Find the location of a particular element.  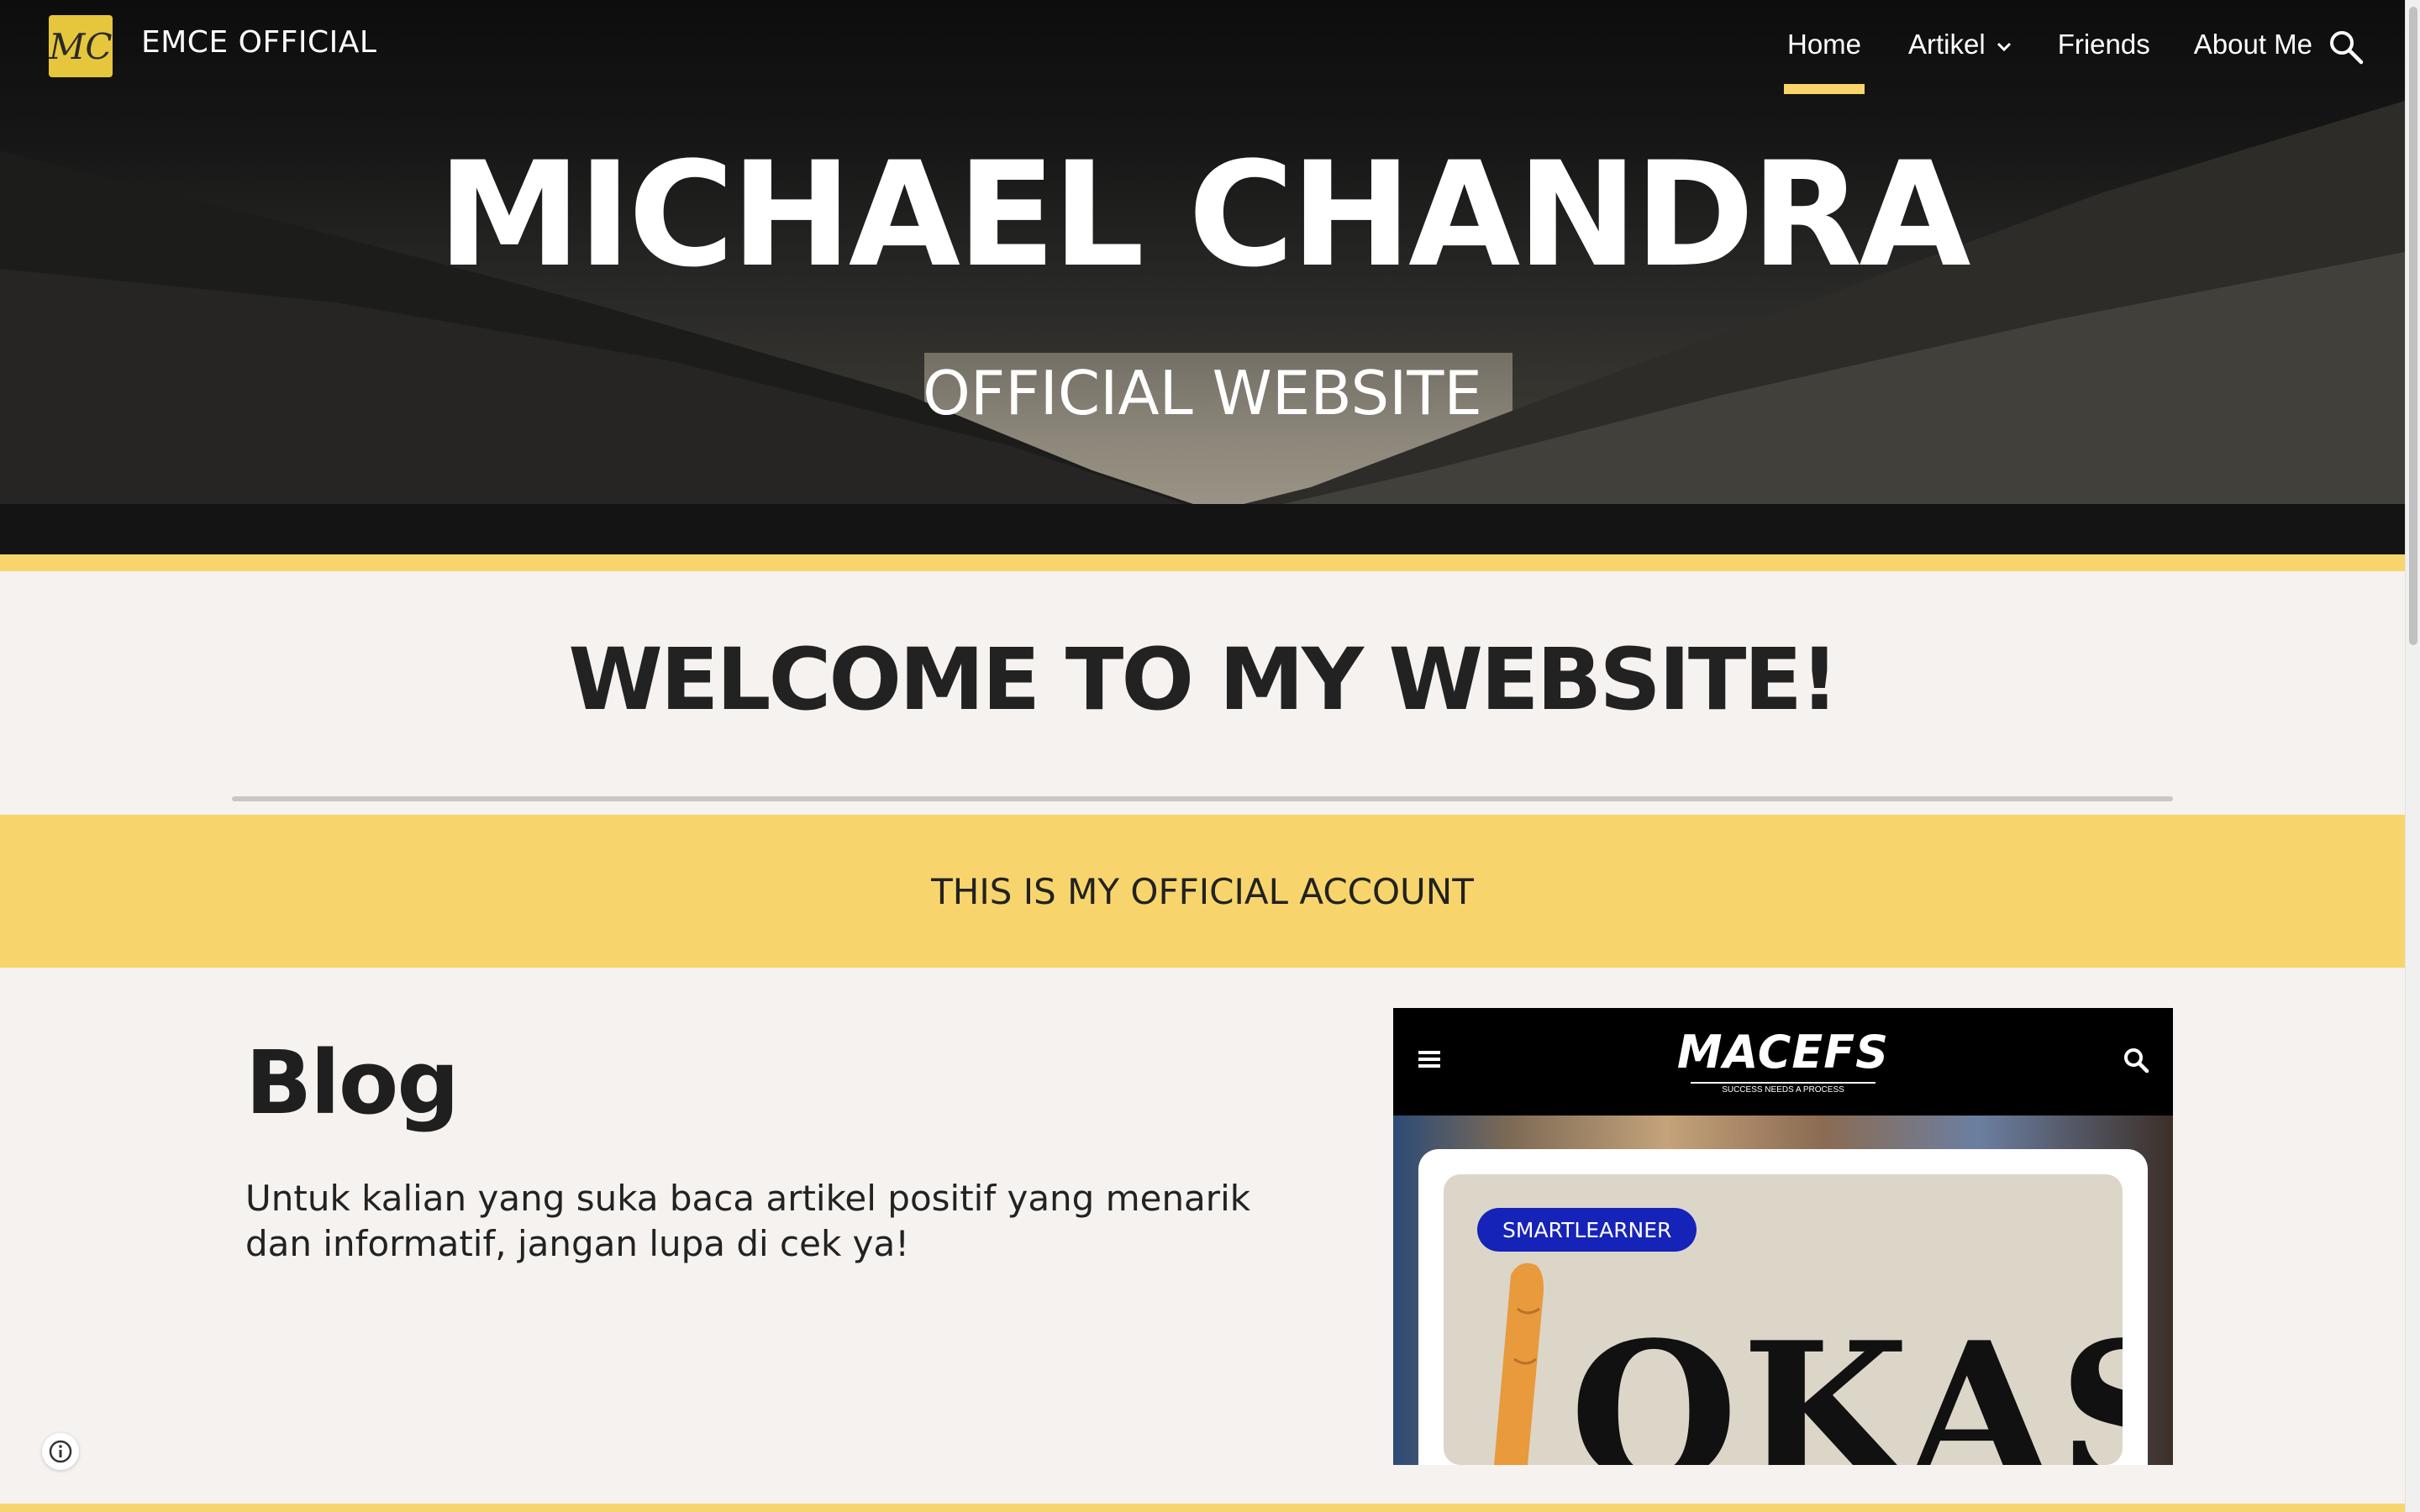

embed-image-text: OKAS is located at coordinates (1847, 1382).